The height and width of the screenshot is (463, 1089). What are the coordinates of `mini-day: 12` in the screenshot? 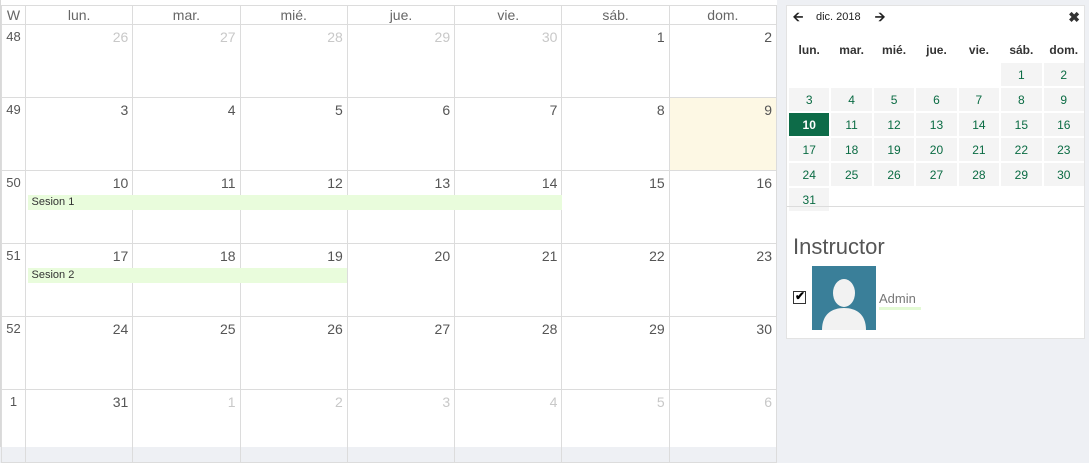 It's located at (894, 124).